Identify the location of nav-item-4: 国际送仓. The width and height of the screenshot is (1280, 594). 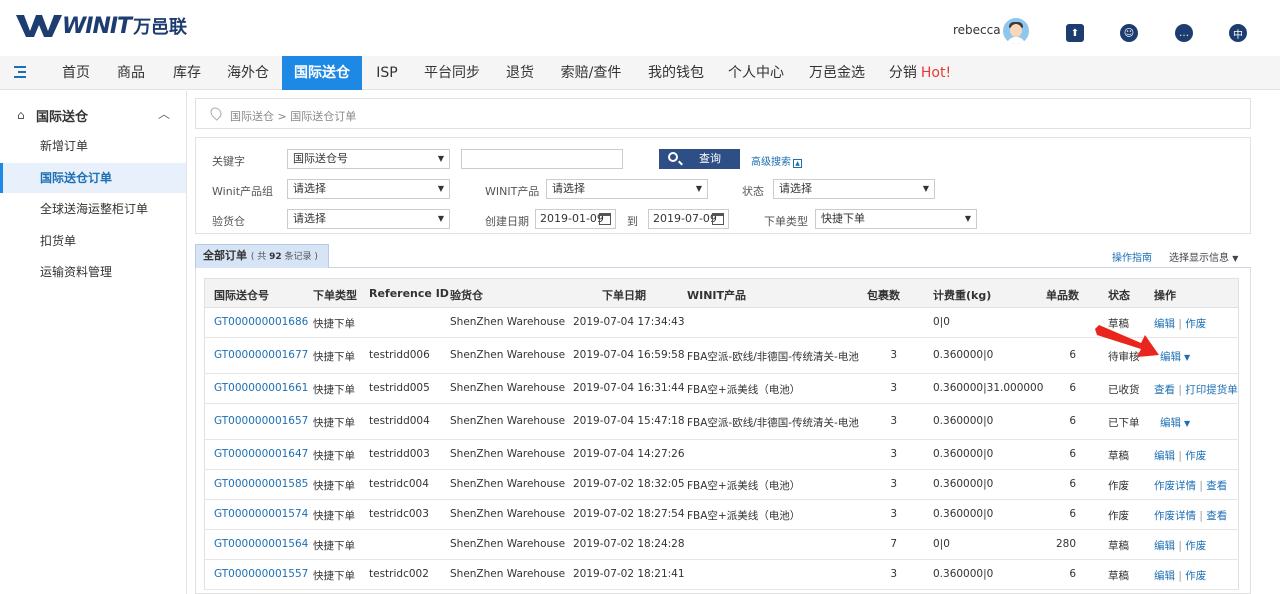
(322, 73).